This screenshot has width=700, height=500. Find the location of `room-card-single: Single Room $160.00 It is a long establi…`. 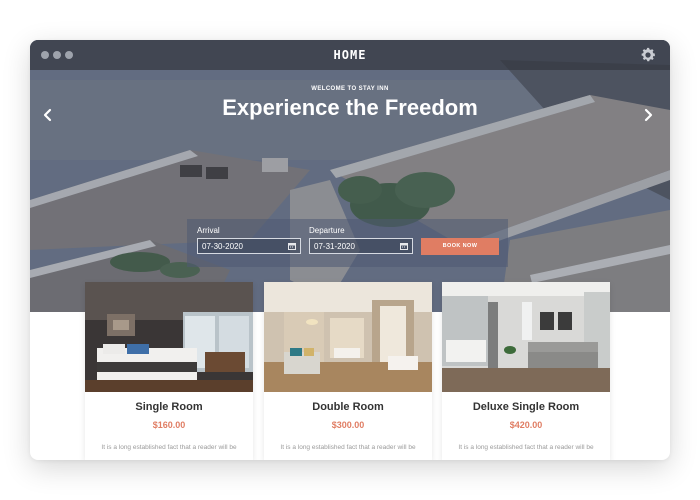

room-card-single: Single Room $160.00 It is a long establi… is located at coordinates (169, 371).